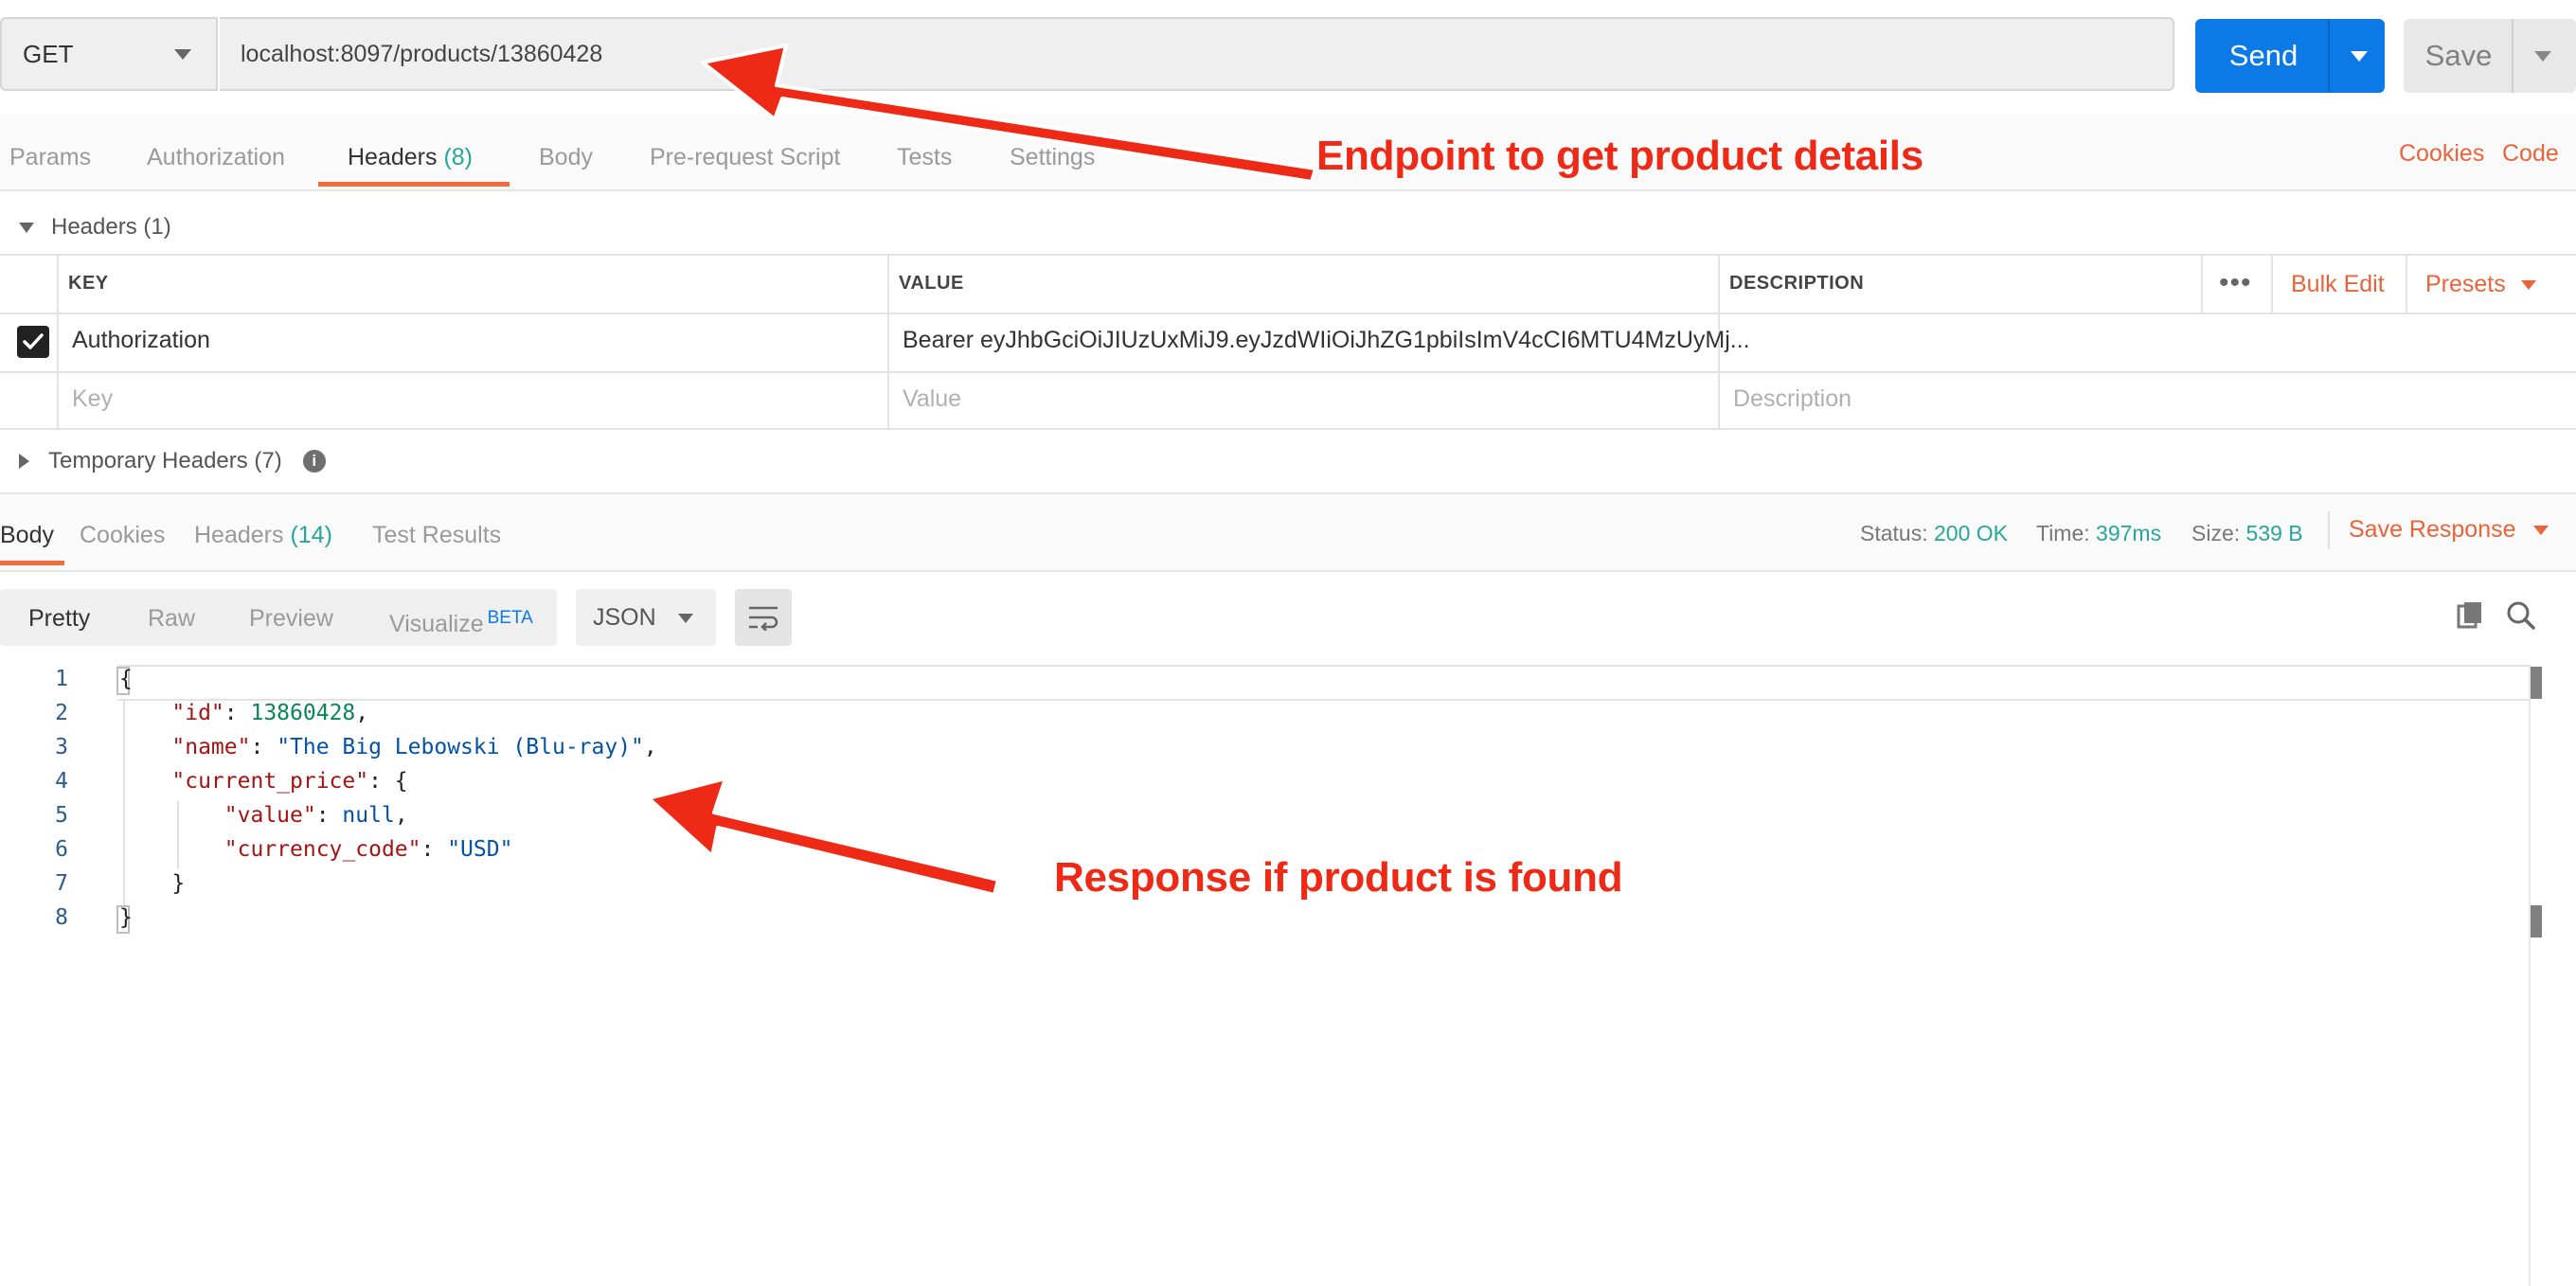 This screenshot has width=2576, height=1286. Describe the element at coordinates (1338, 877) in the screenshot. I see `response-annotation: Response if product is found` at that location.